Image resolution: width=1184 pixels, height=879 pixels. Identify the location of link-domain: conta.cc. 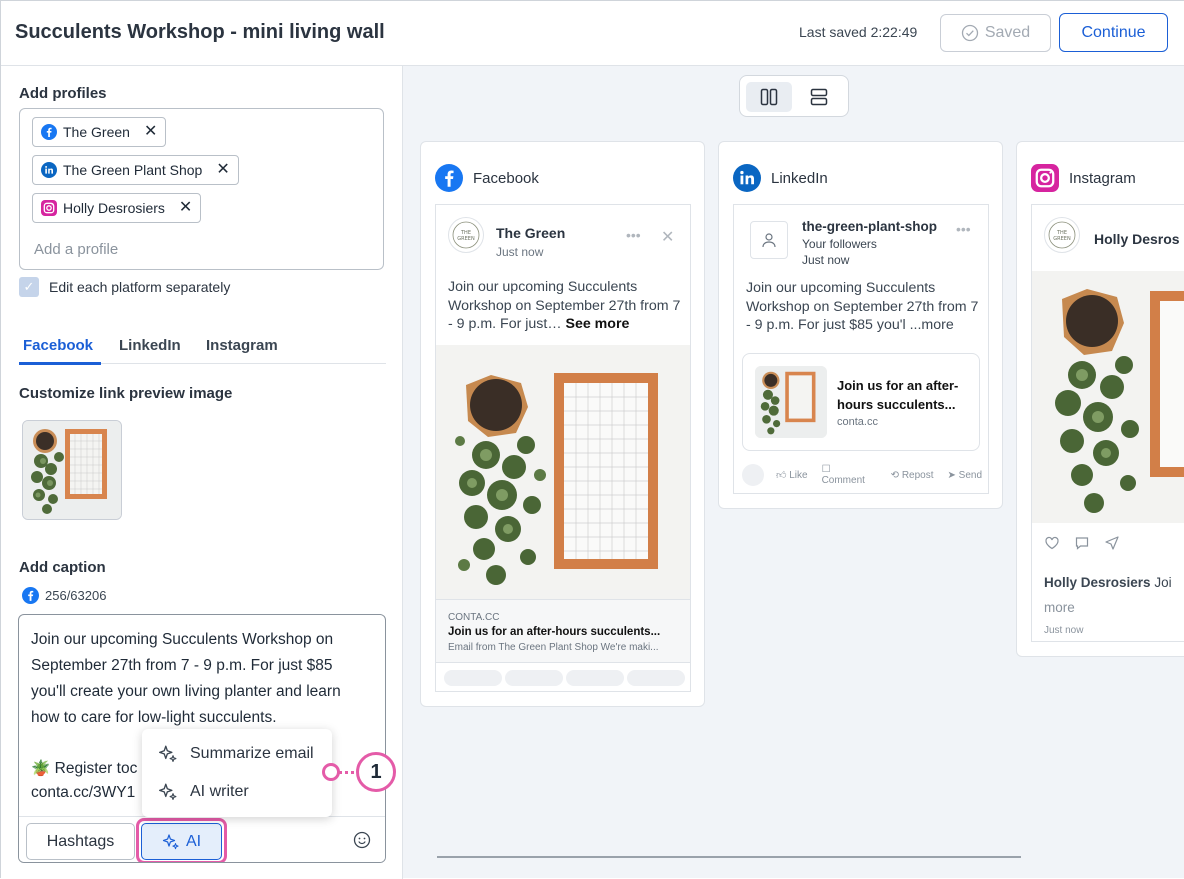
(857, 422).